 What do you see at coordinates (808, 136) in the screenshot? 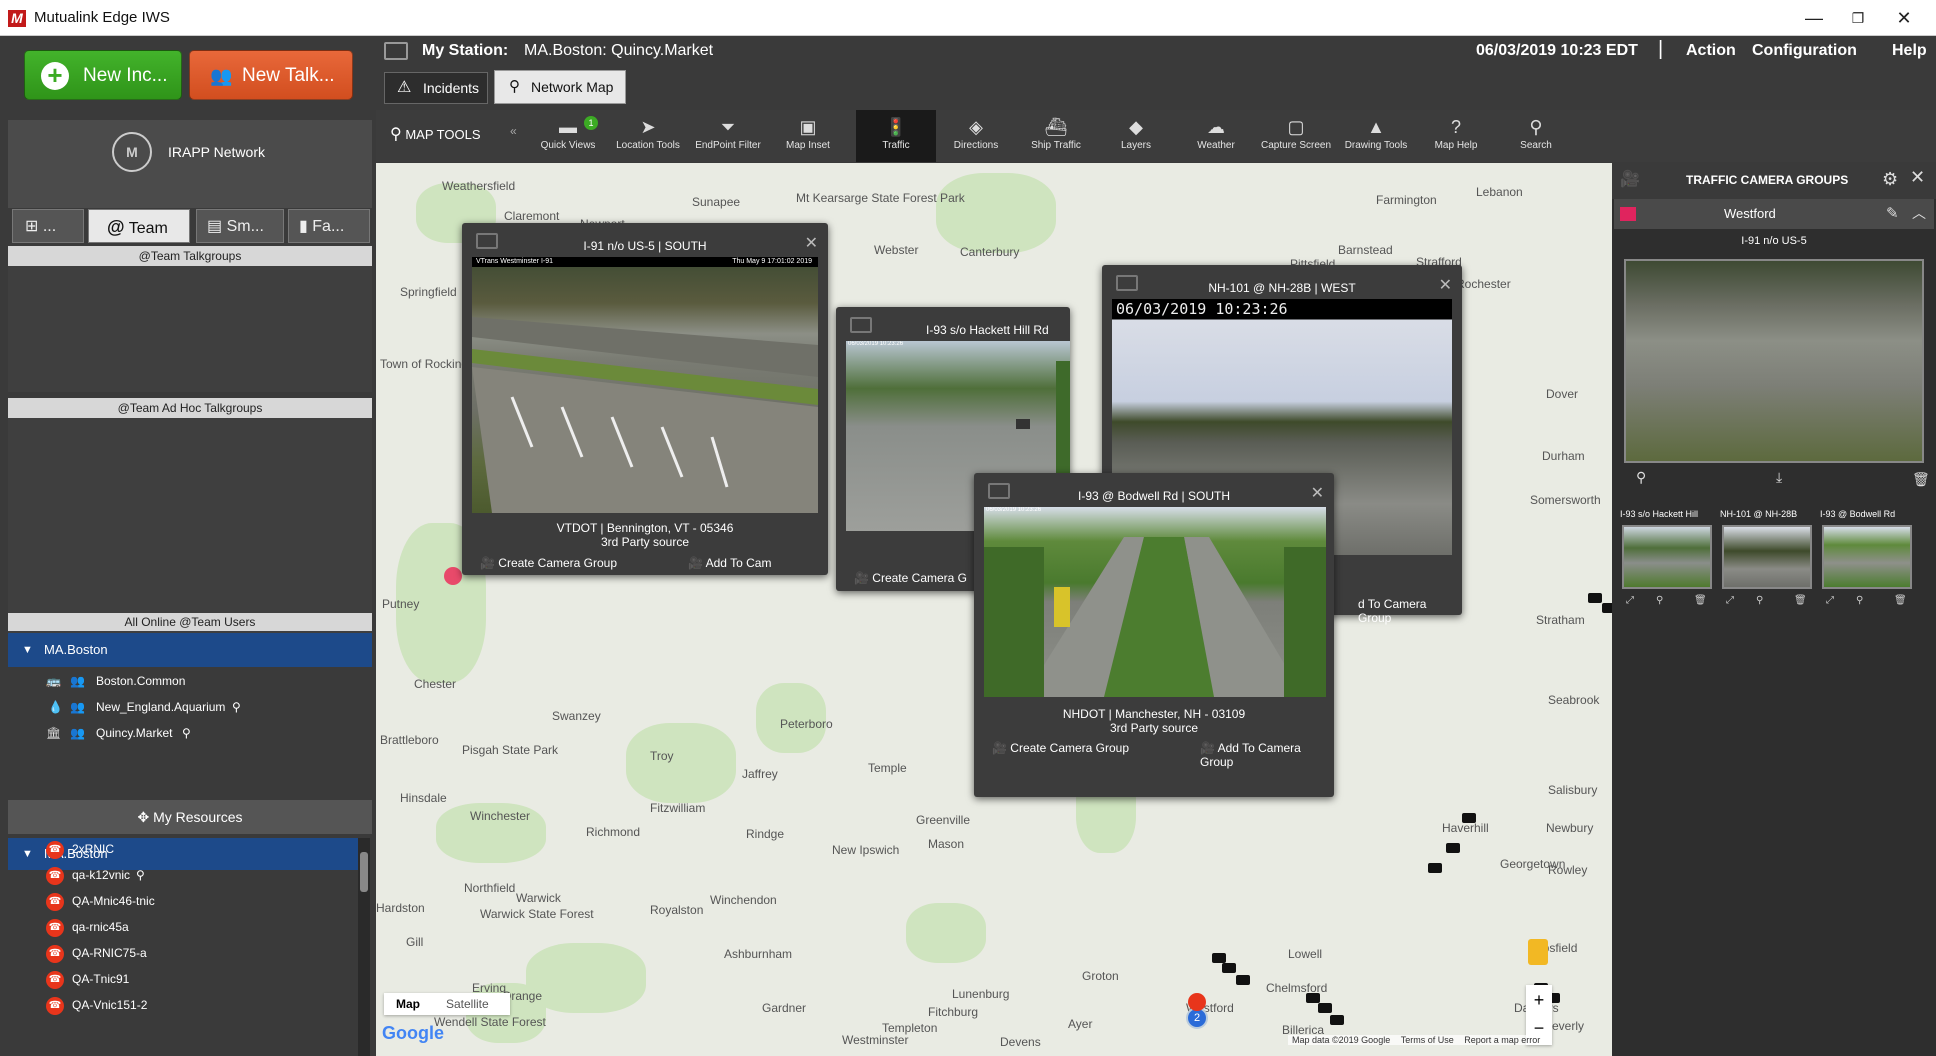
I see `tool-map-inset: ▣ Map Inset` at bounding box center [808, 136].